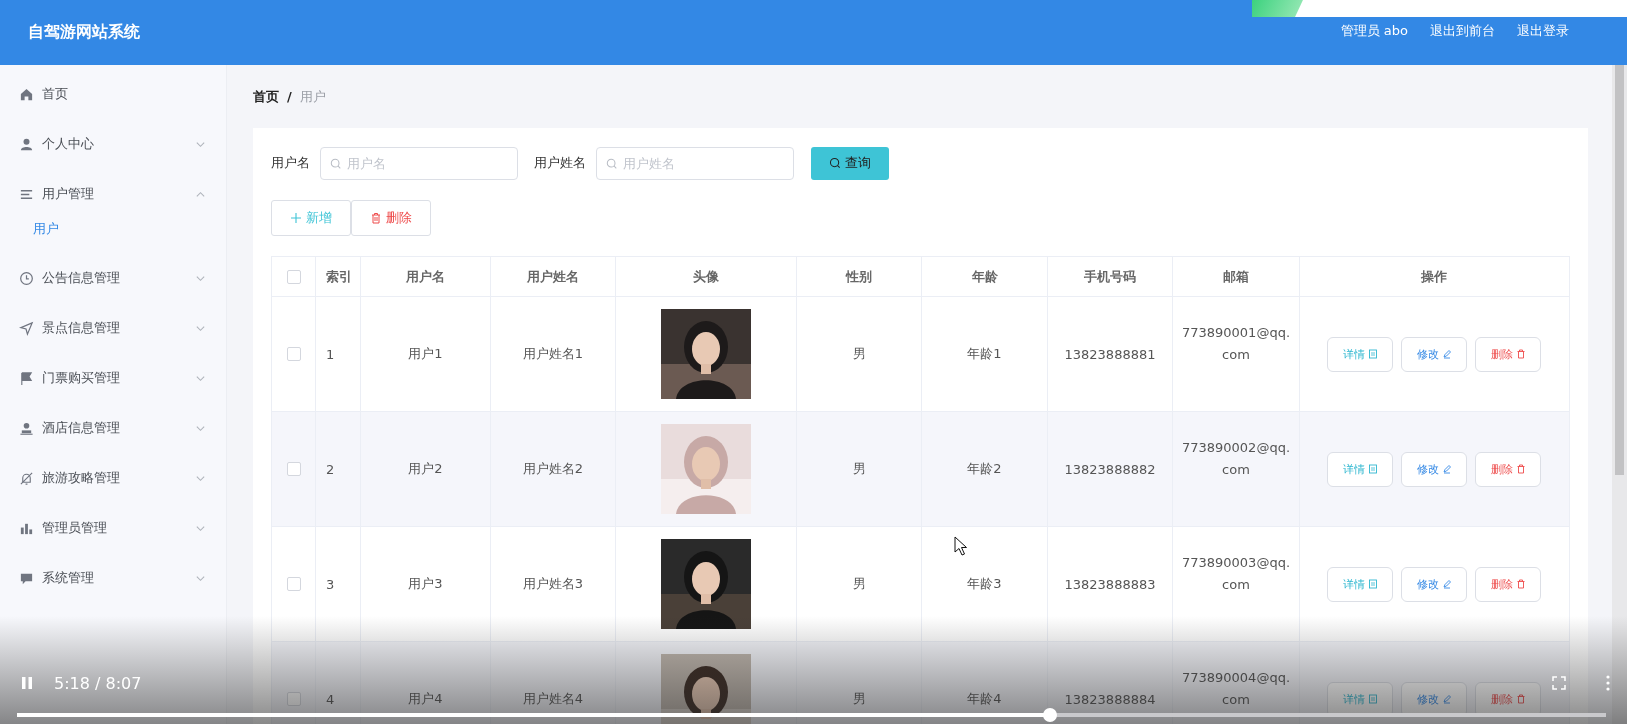 The height and width of the screenshot is (724, 1627). What do you see at coordinates (811, 715) in the screenshot?
I see `progress-bar` at bounding box center [811, 715].